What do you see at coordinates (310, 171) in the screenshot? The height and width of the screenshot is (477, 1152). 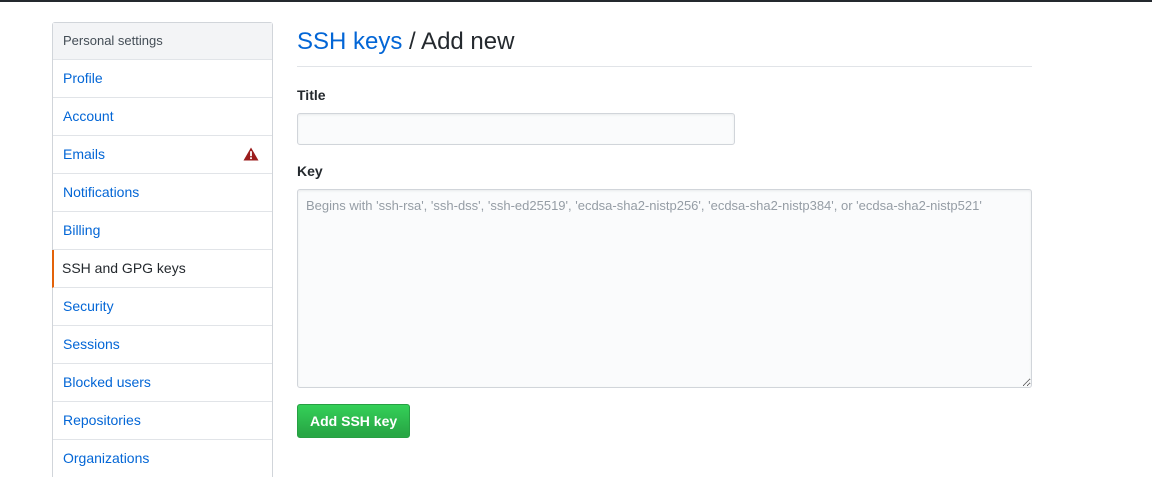 I see `key-label: Key` at bounding box center [310, 171].